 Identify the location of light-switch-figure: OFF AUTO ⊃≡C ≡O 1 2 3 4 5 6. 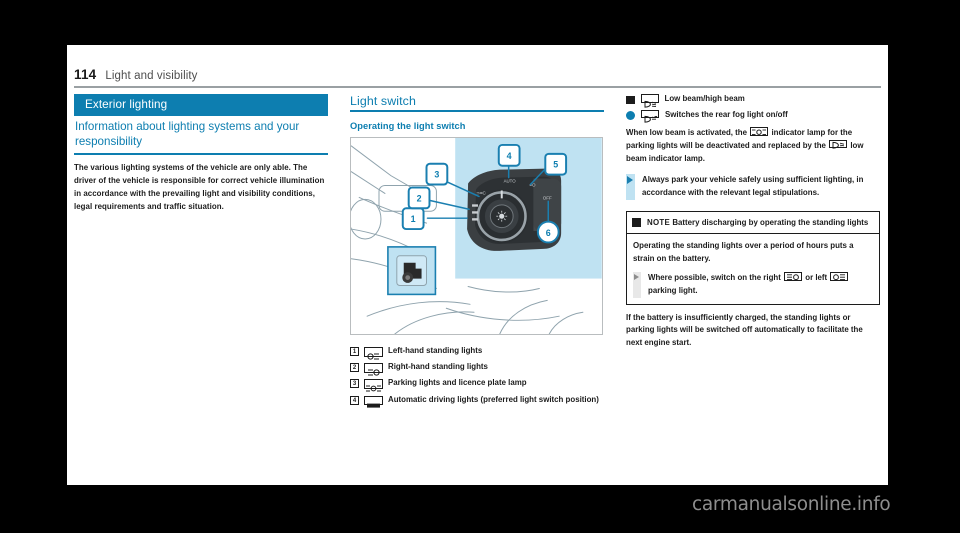
(476, 236).